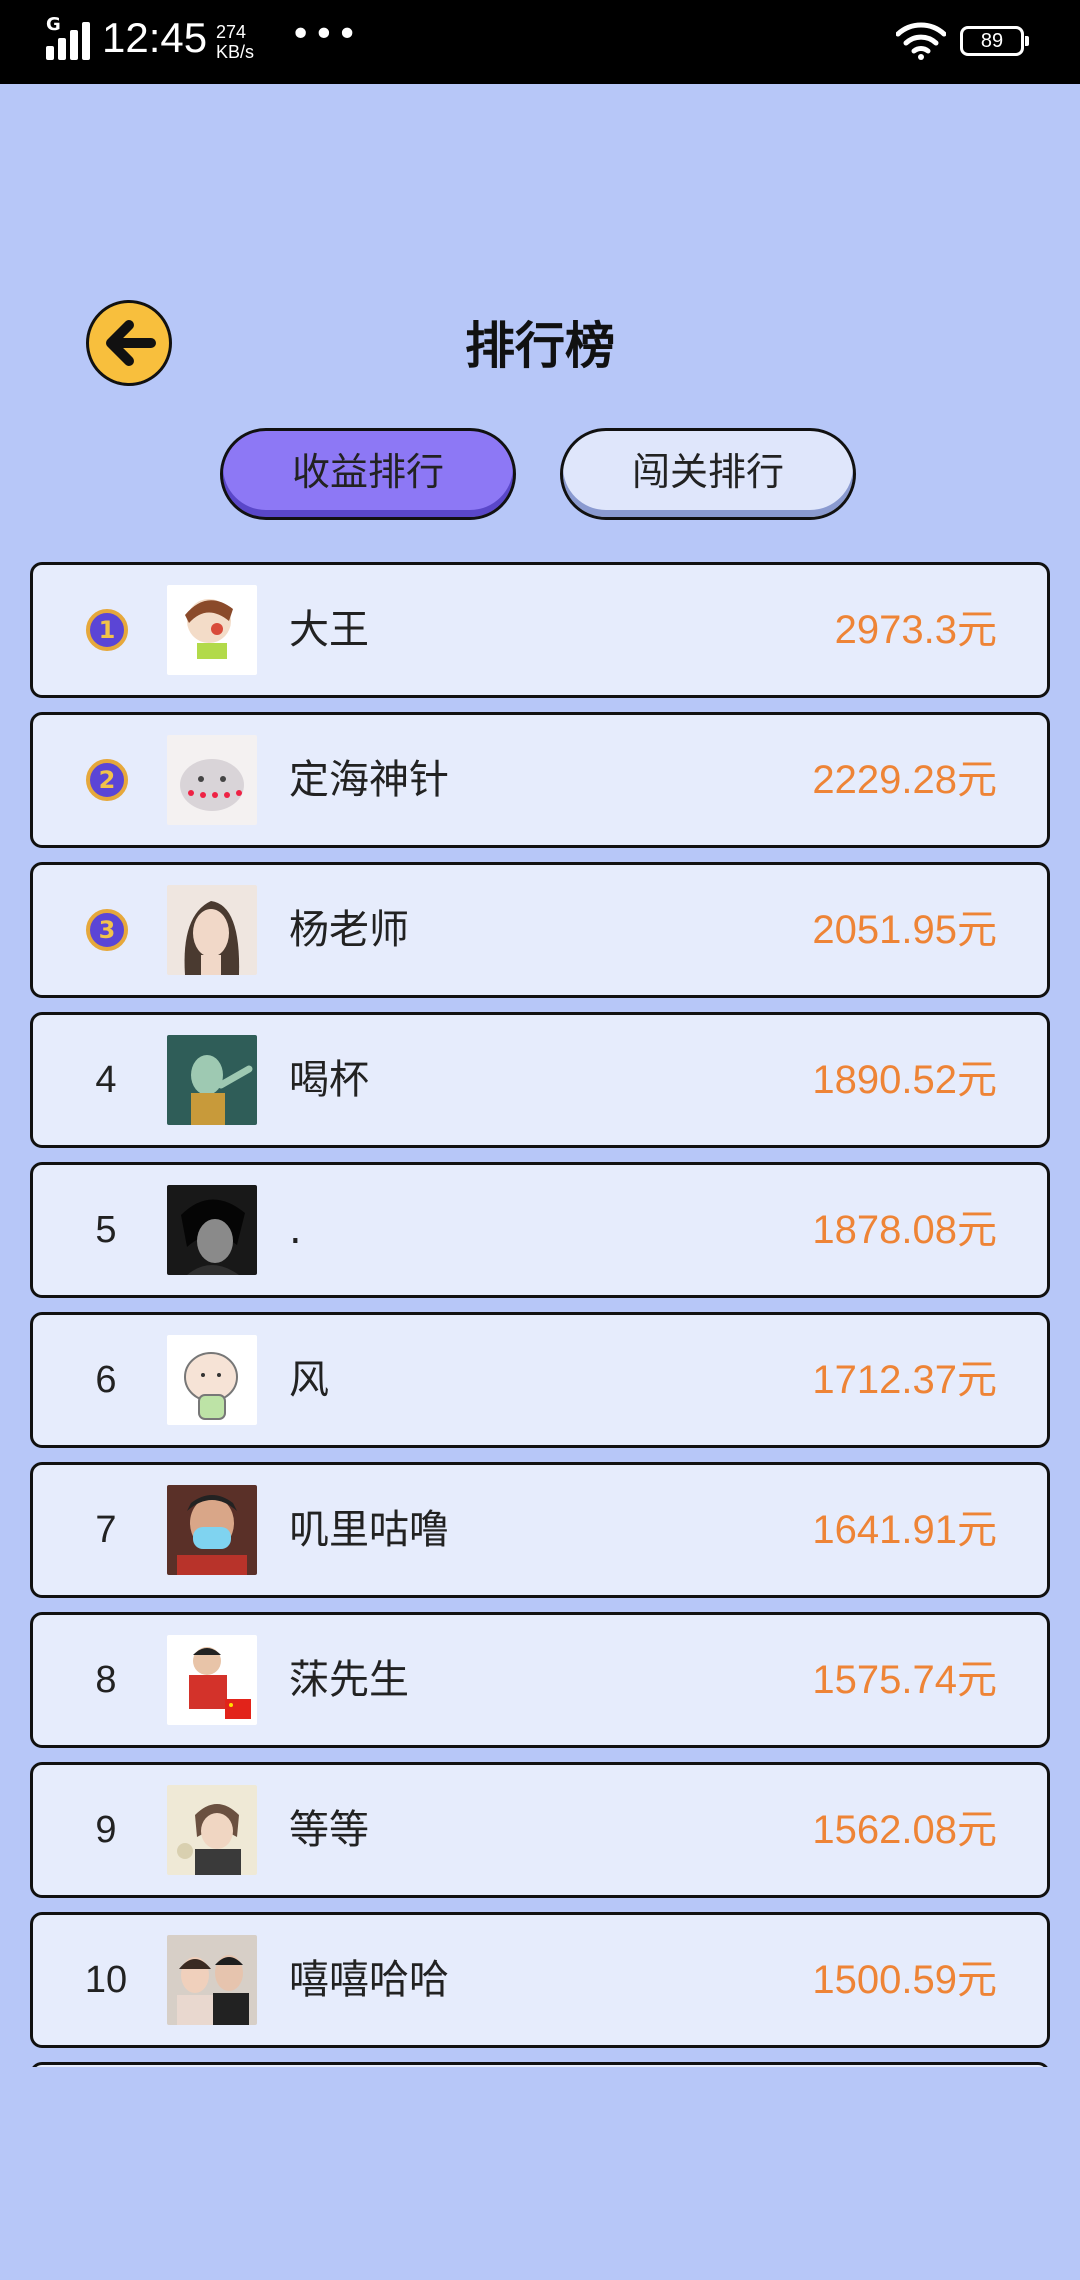 The width and height of the screenshot is (1080, 2280). I want to click on network-speed: 274 KB/s, so click(235, 42).